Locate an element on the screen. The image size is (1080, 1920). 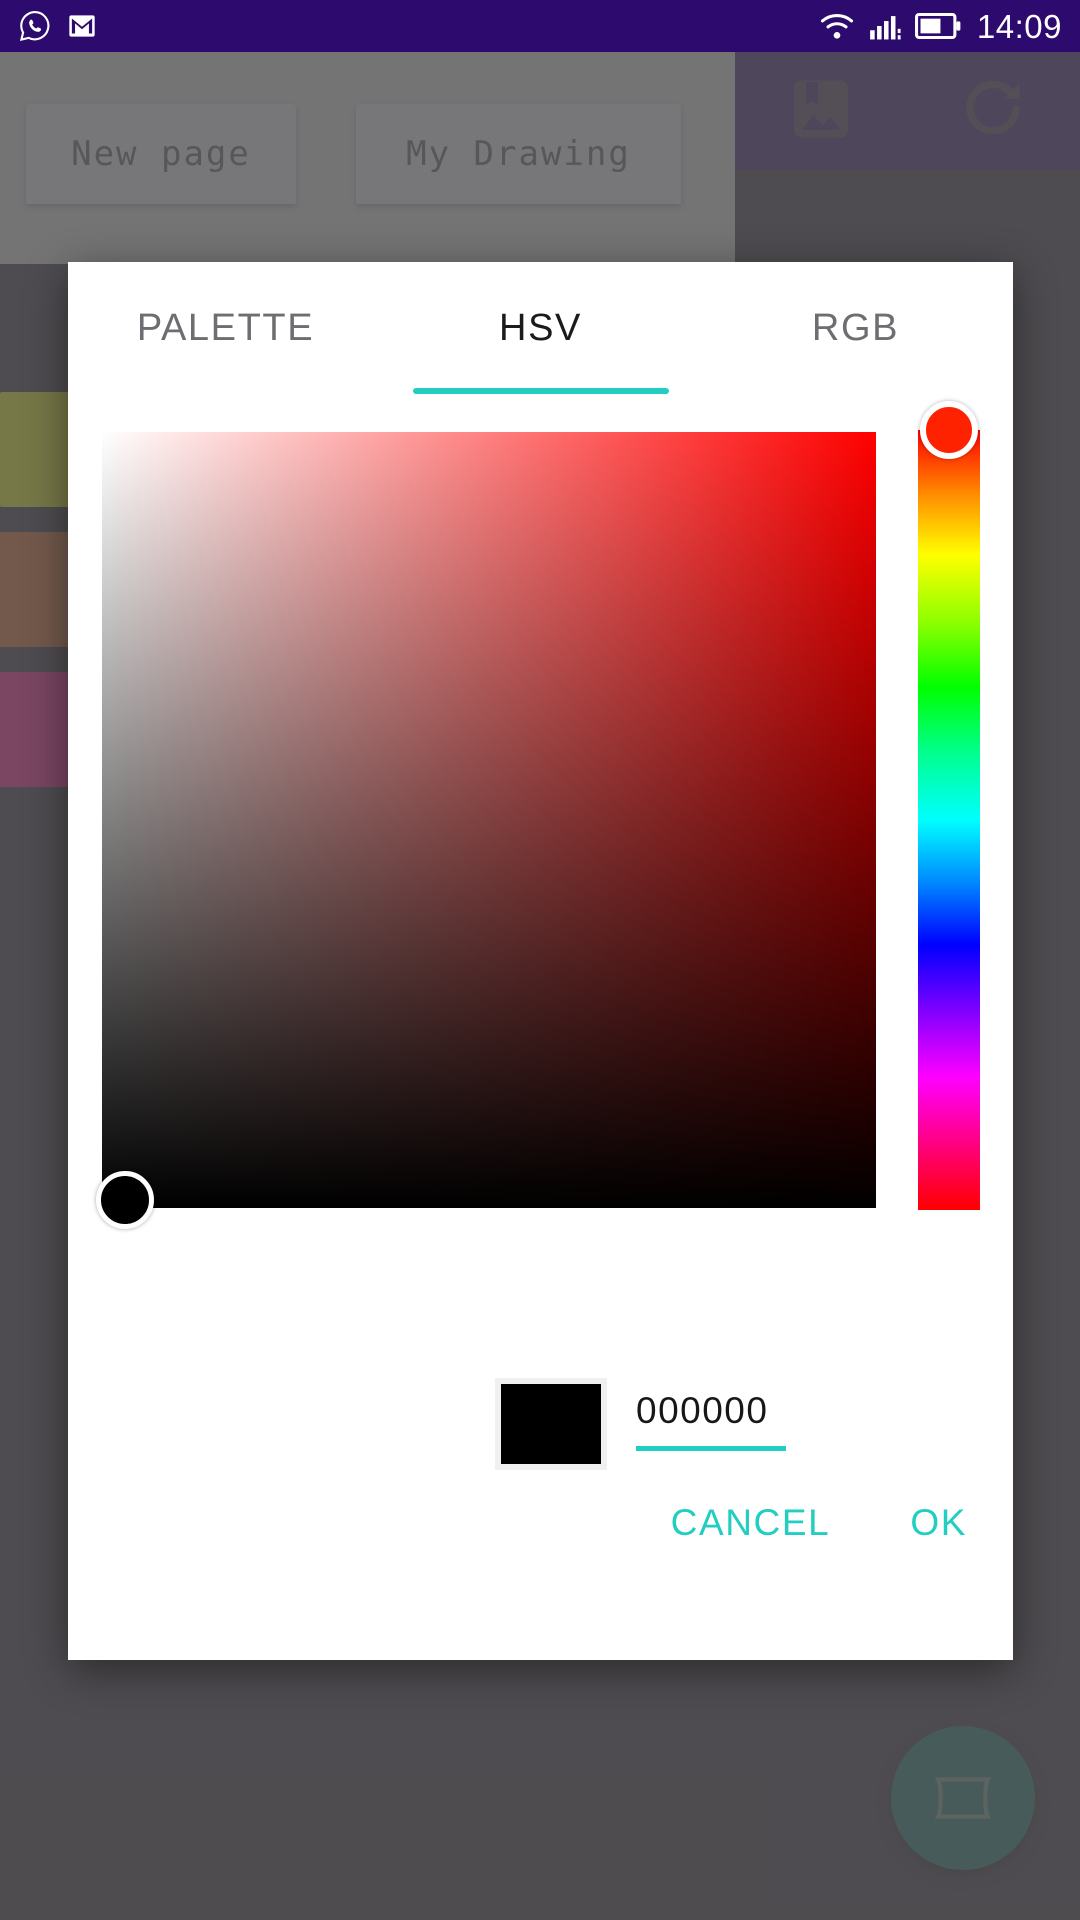
sv-thumb is located at coordinates (125, 1200).